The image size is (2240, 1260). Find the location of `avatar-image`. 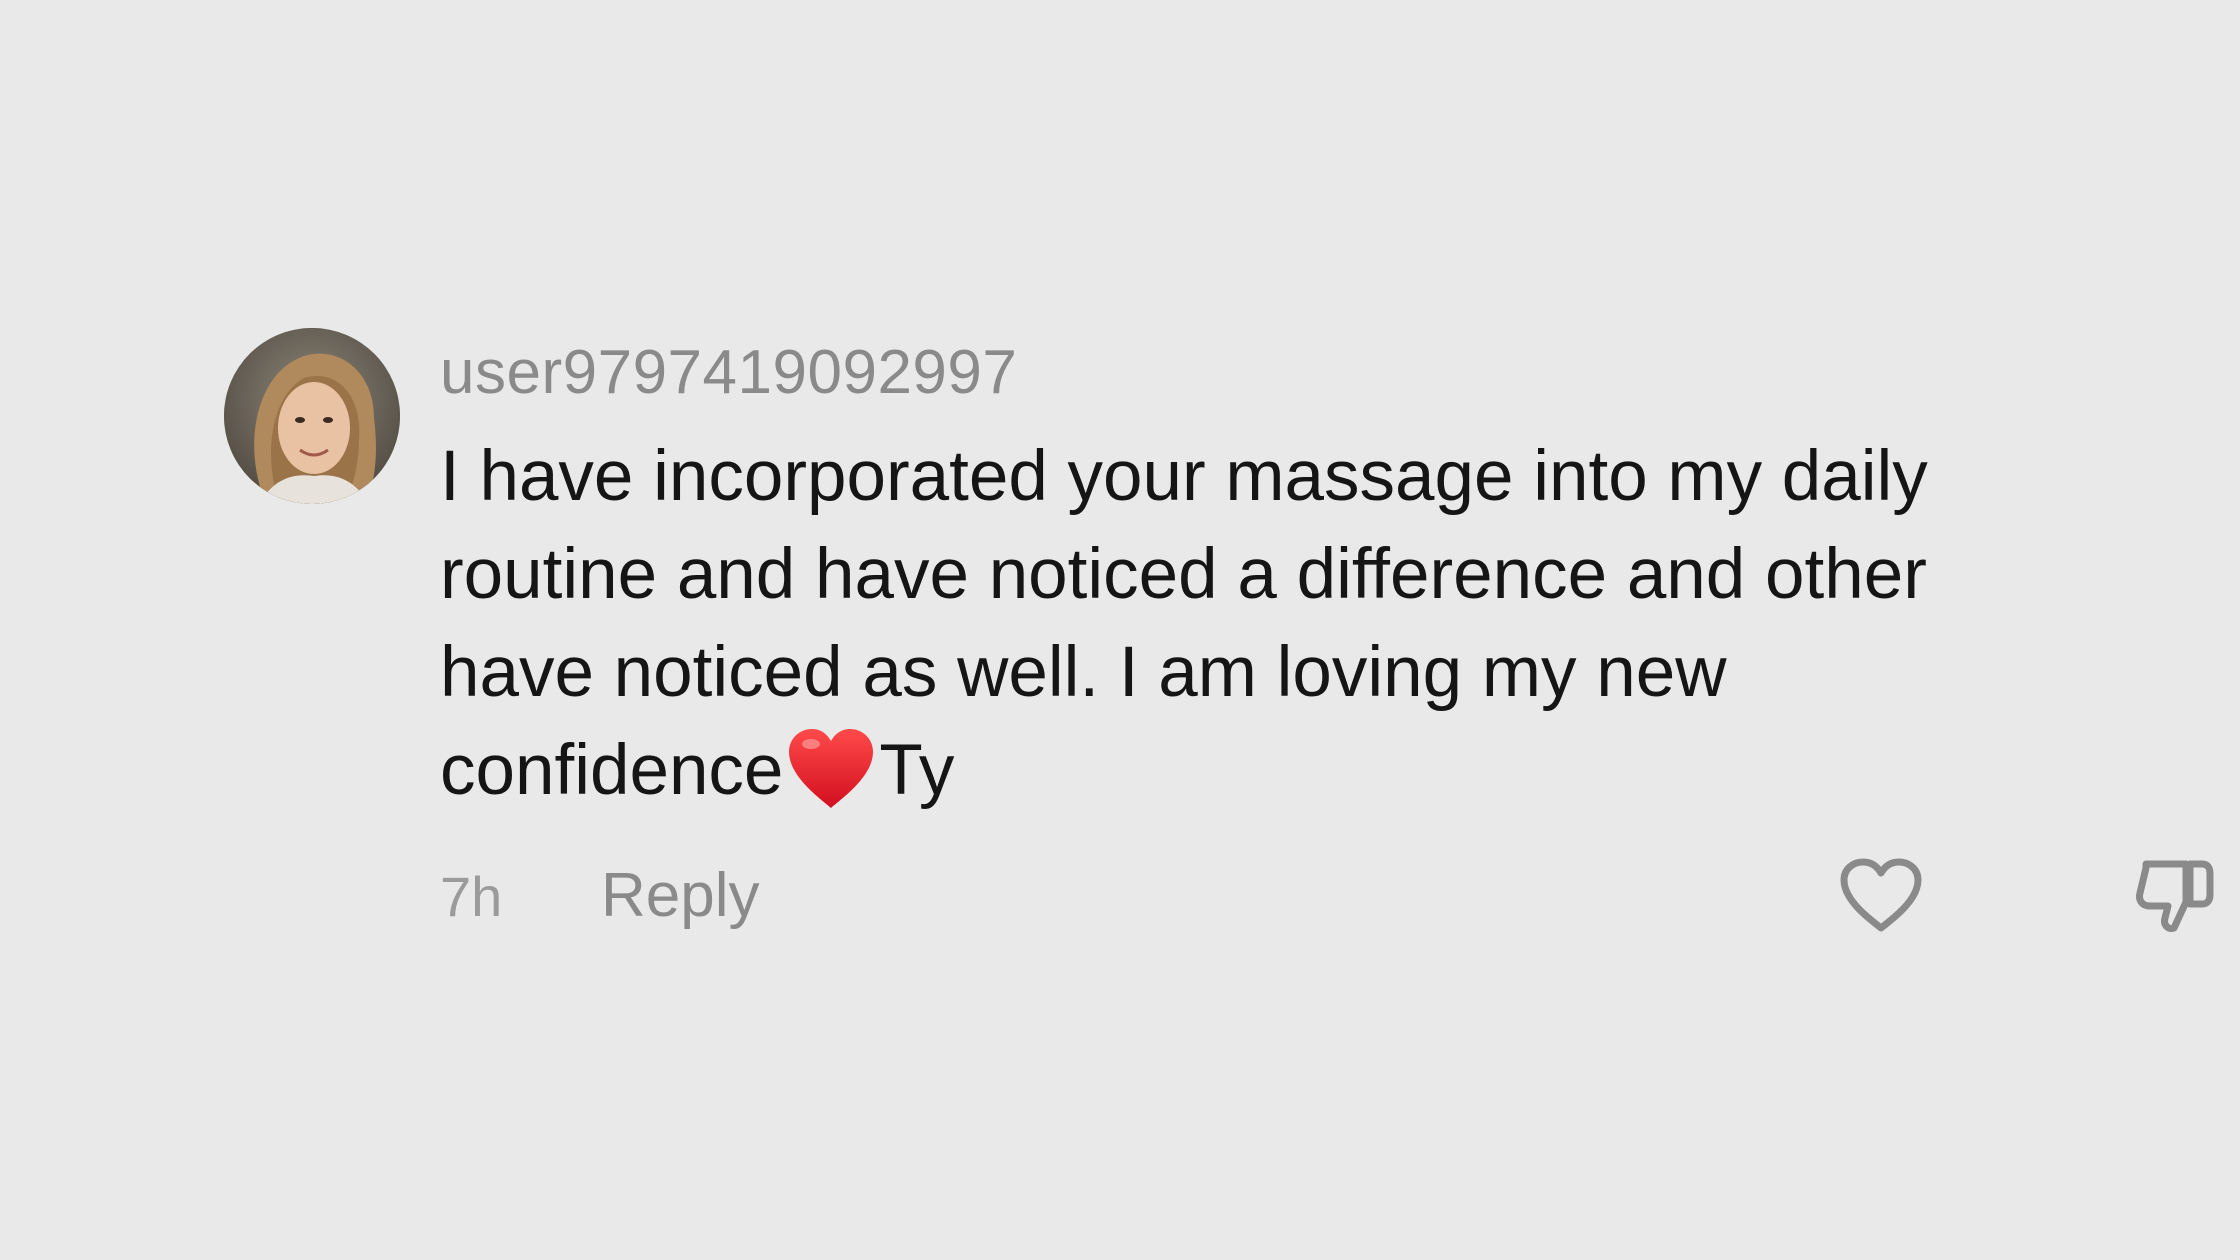

avatar-image is located at coordinates (312, 416).